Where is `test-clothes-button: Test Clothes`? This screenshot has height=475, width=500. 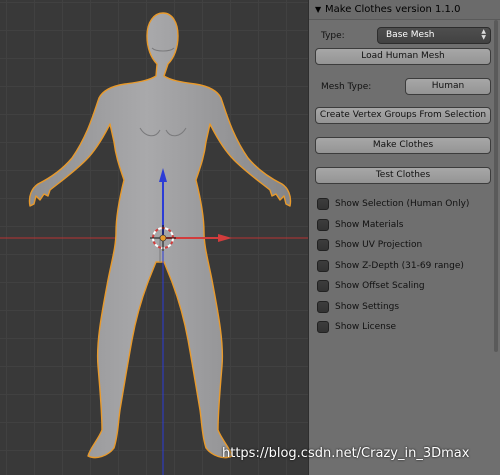 test-clothes-button: Test Clothes is located at coordinates (403, 175).